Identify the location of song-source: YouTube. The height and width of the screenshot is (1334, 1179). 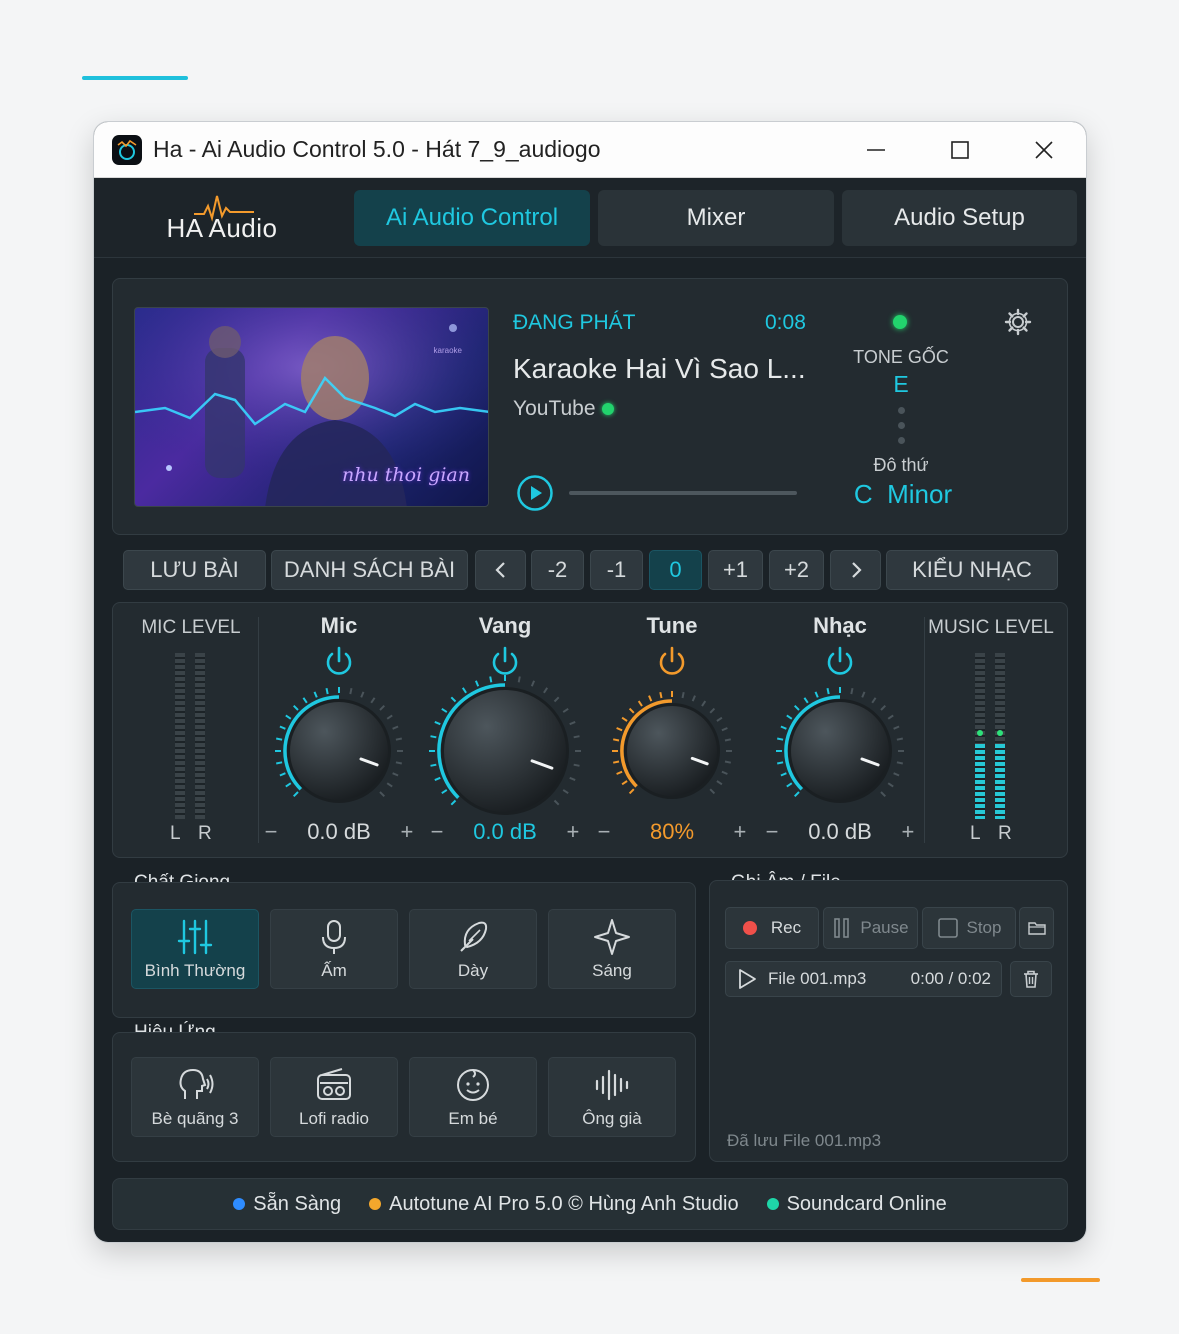
(563, 409).